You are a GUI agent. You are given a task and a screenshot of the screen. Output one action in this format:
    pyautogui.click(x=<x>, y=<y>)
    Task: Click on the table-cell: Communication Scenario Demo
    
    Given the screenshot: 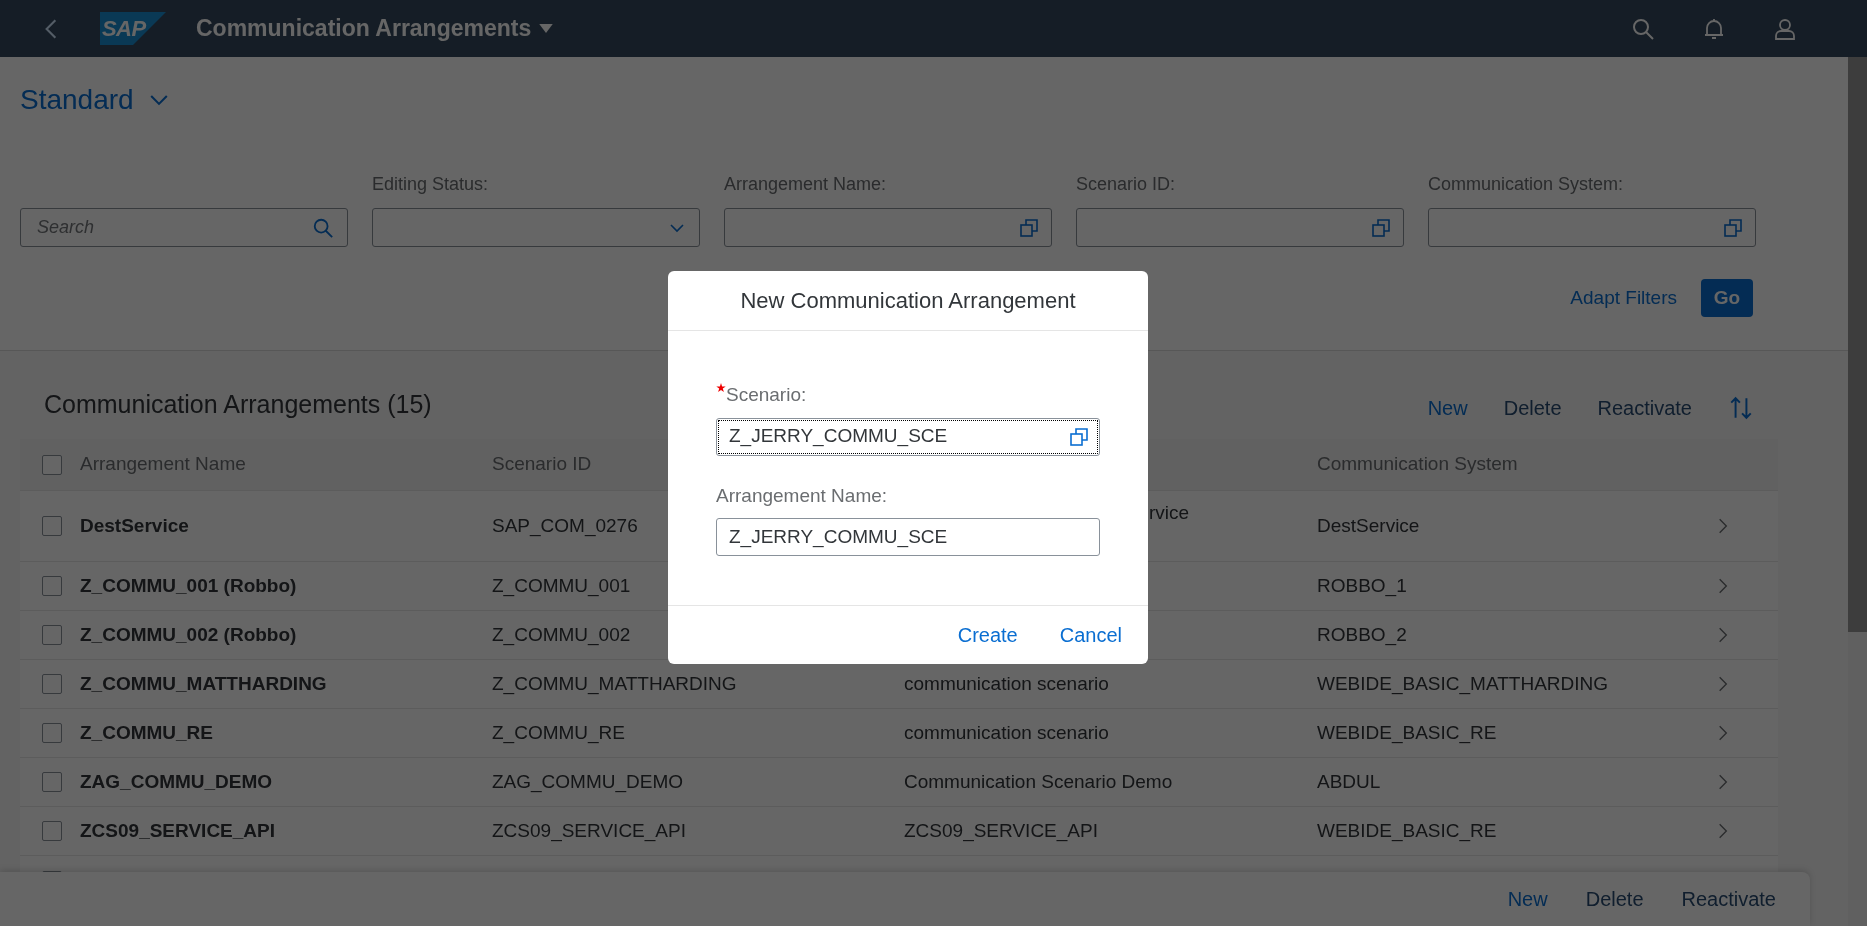 What is the action you would take?
    pyautogui.click(x=1038, y=781)
    